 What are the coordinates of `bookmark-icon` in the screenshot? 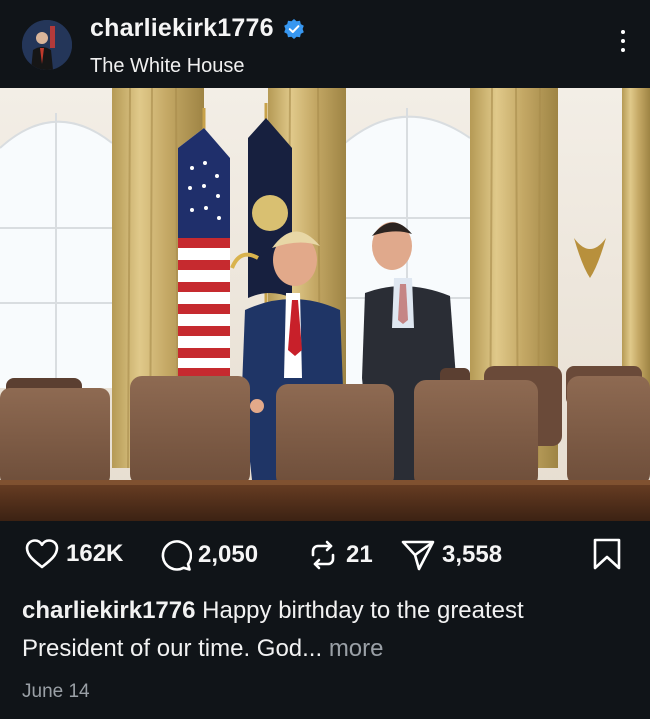 It's located at (607, 554).